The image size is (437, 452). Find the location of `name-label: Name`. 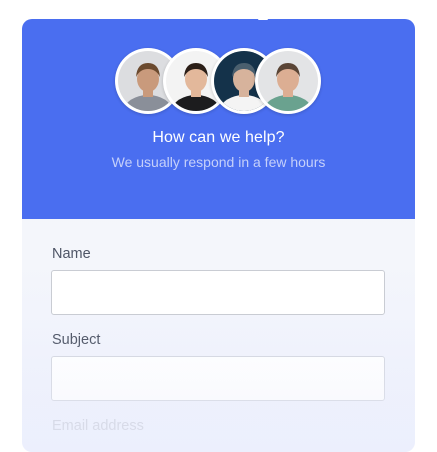

name-label: Name is located at coordinates (71, 254).